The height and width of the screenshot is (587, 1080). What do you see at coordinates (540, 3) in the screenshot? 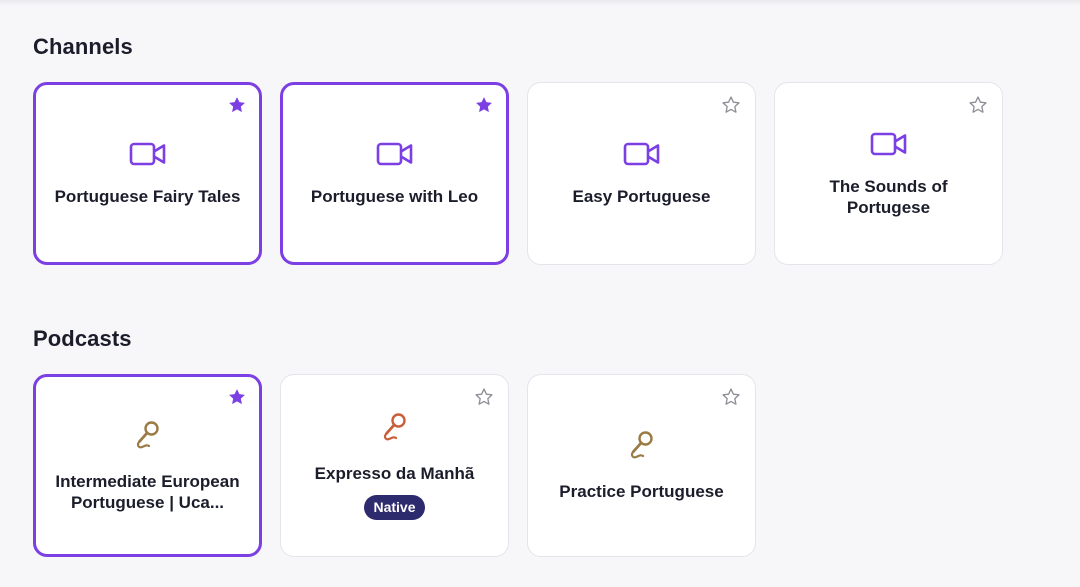
I see `top-divider-shadow` at bounding box center [540, 3].